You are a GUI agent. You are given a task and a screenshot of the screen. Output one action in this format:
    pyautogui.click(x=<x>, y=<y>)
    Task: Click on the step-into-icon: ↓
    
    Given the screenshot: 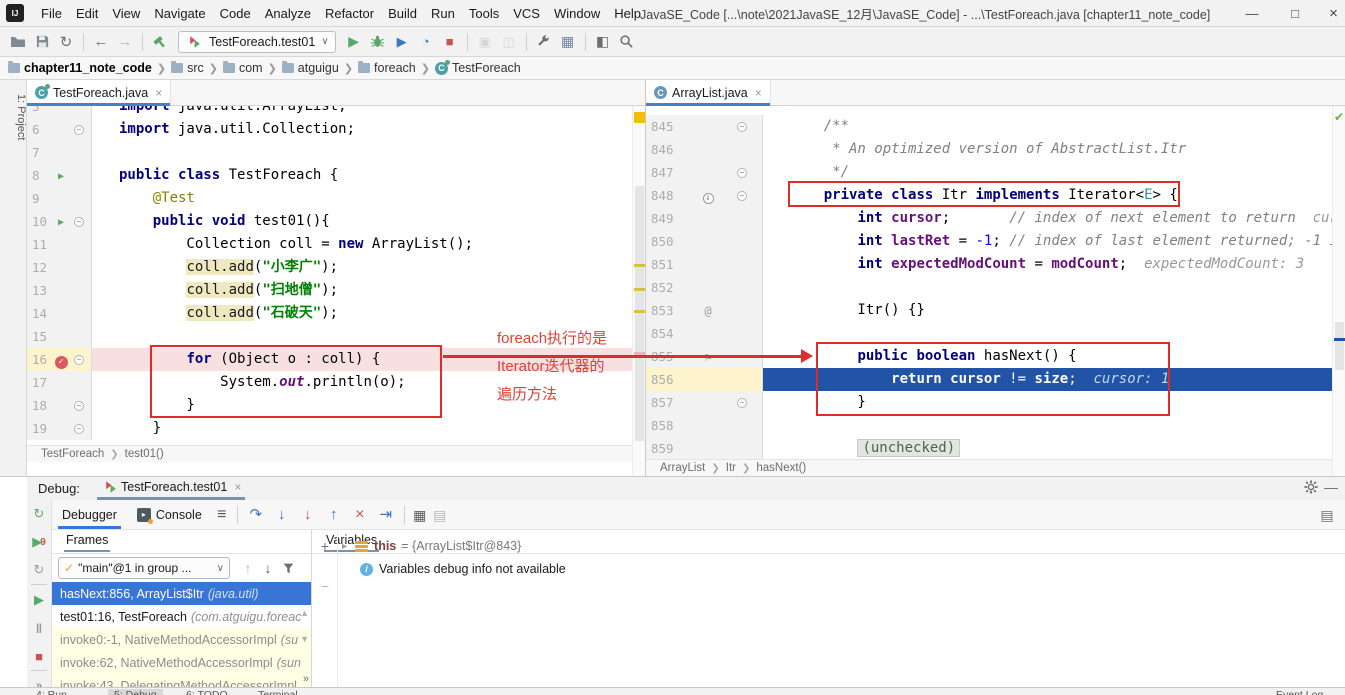 What is the action you would take?
    pyautogui.click(x=282, y=515)
    